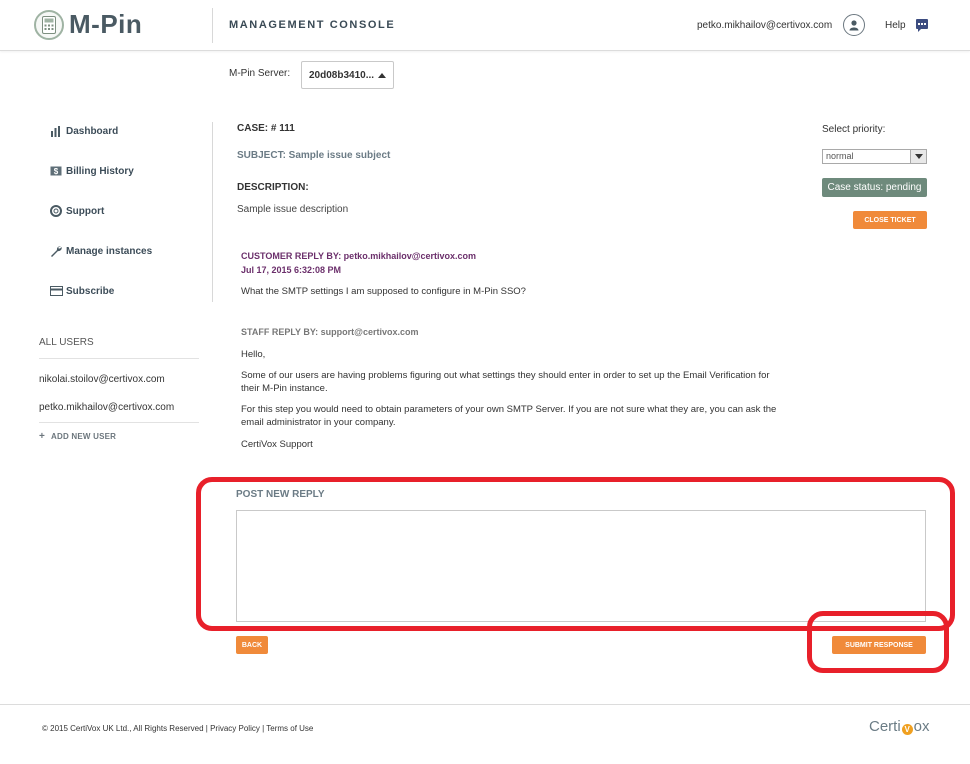 This screenshot has width=970, height=764. What do you see at coordinates (102, 379) in the screenshot?
I see `user-list-item: nikolai.stoilov@certivox.com` at bounding box center [102, 379].